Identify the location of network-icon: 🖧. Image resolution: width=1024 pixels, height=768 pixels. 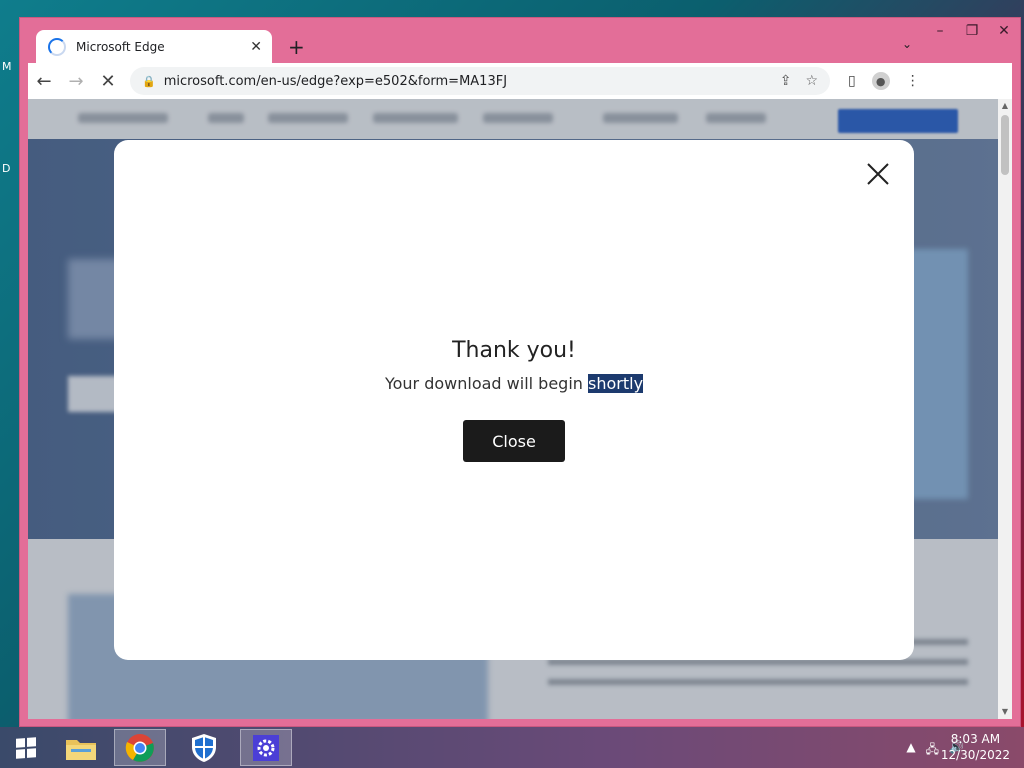
(932, 750).